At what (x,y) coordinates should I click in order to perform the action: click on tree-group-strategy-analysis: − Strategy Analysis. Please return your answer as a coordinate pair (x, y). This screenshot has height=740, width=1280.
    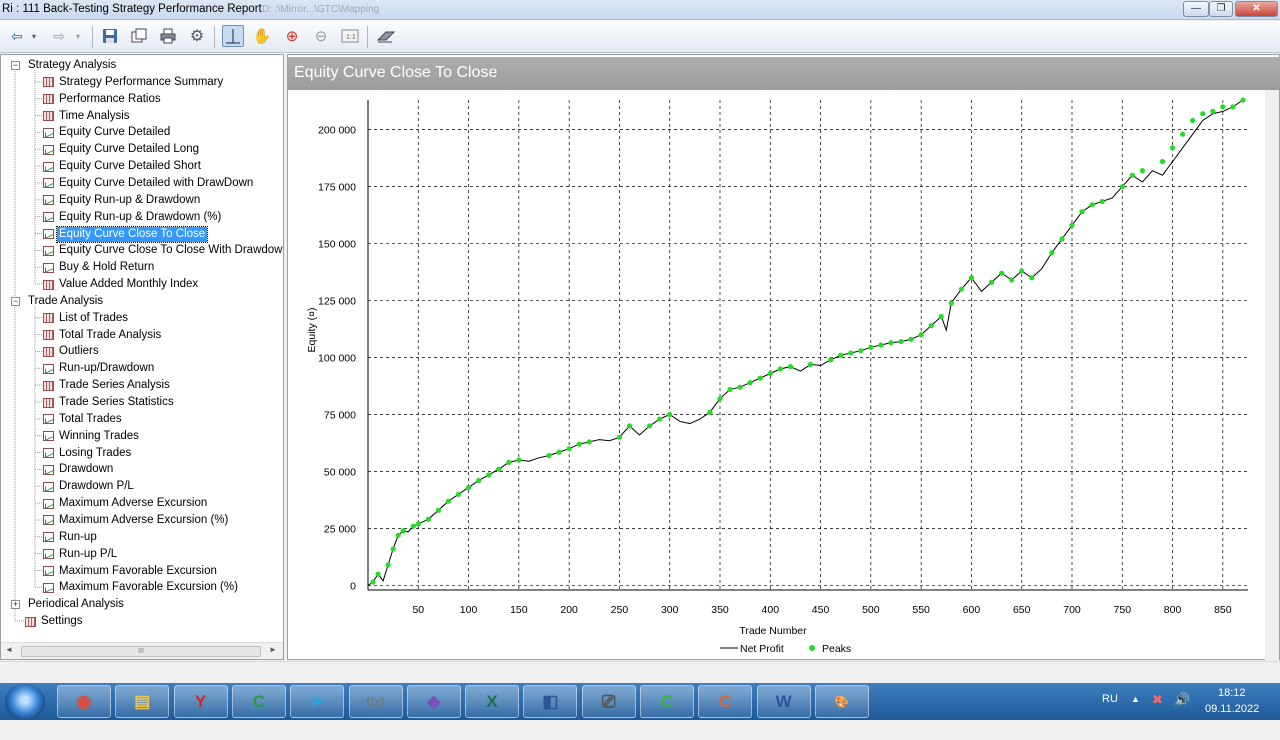
    Looking at the image, I should click on (64, 65).